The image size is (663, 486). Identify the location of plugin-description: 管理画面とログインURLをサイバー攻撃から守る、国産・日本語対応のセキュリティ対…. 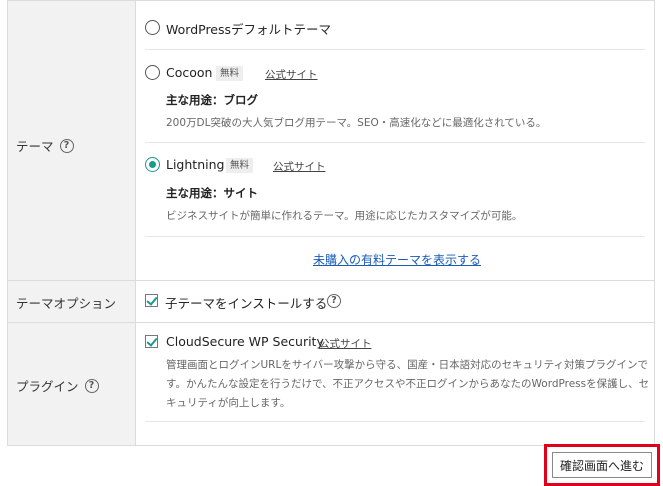
(408, 384).